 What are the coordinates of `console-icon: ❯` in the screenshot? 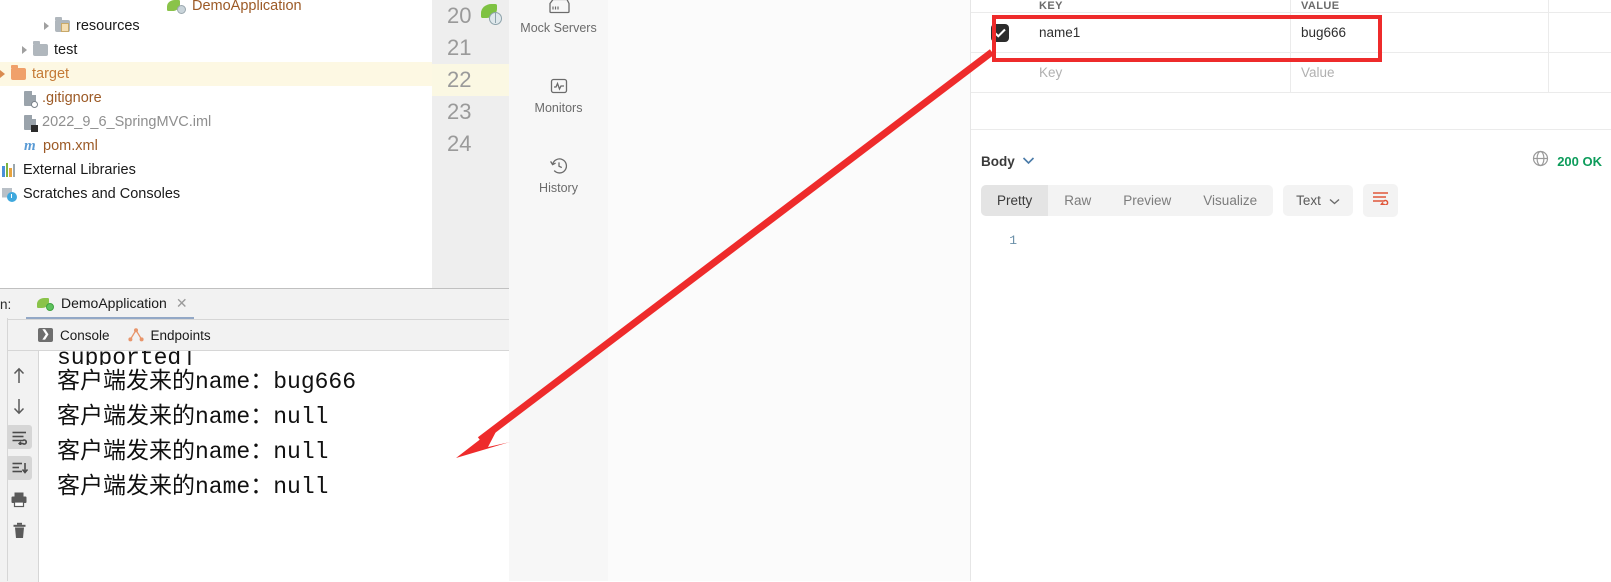 It's located at (45, 335).